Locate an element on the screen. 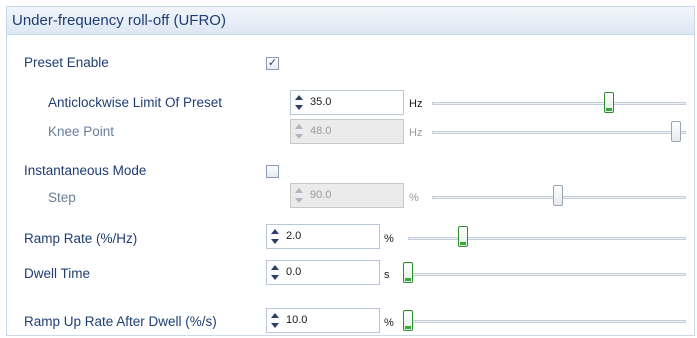 This screenshot has height=338, width=697. anticlockwise-limit-unit: Hz is located at coordinates (416, 104).